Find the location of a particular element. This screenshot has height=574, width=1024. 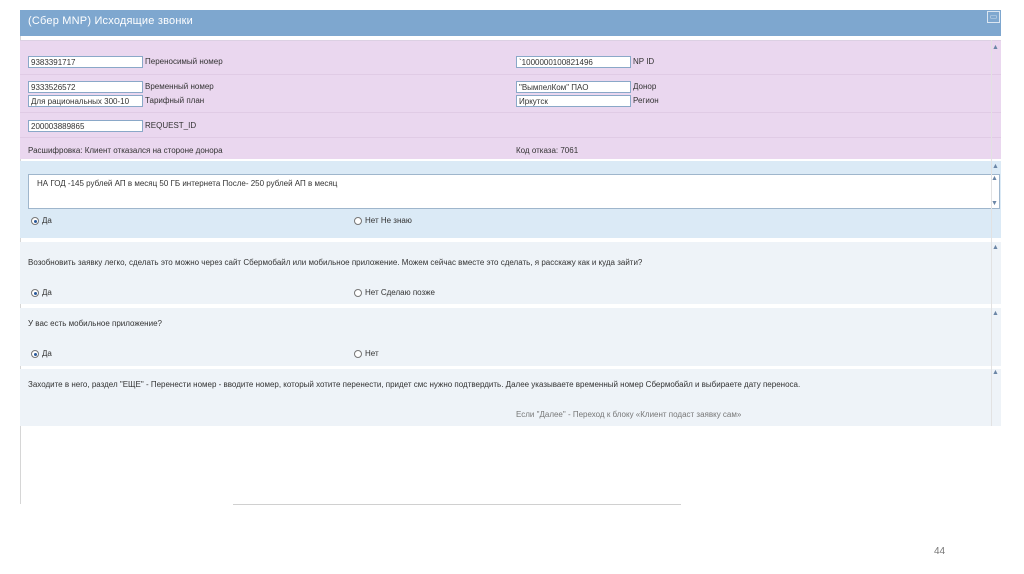

renew-no-radio is located at coordinates (358, 293).